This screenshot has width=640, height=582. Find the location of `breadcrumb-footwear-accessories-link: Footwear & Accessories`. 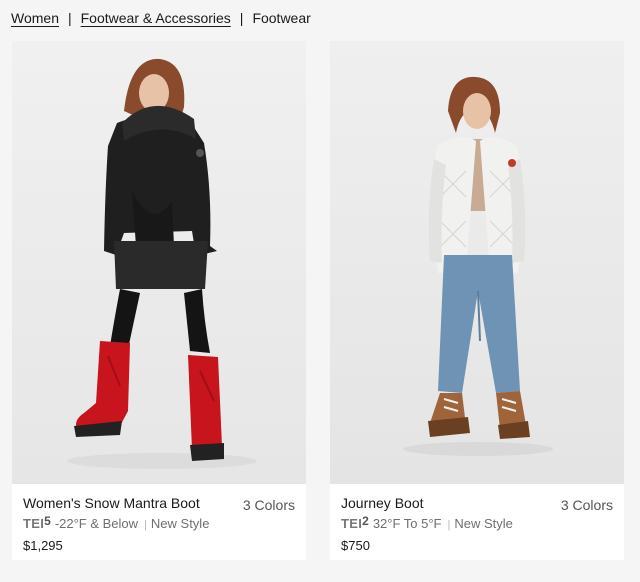

breadcrumb-footwear-accessories-link: Footwear & Accessories is located at coordinates (156, 18).